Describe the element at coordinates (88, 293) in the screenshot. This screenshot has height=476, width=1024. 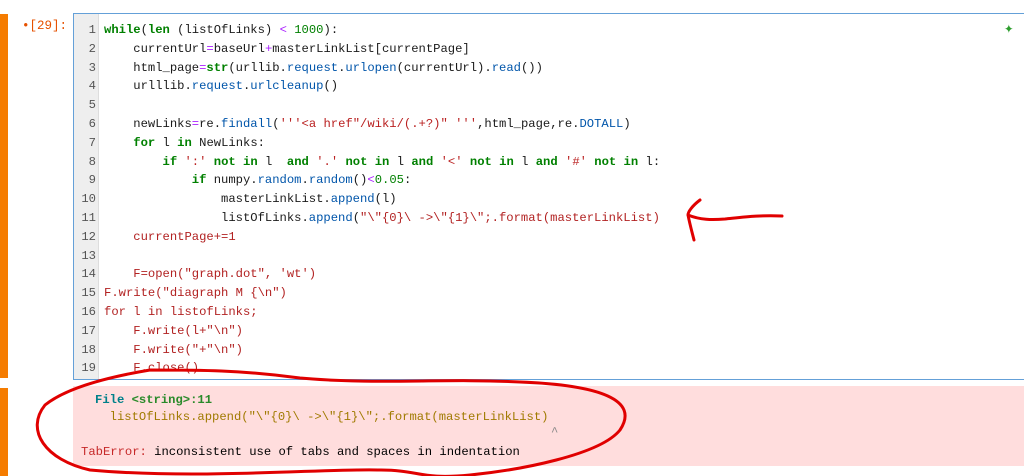
I see `line-number: 15` at that location.